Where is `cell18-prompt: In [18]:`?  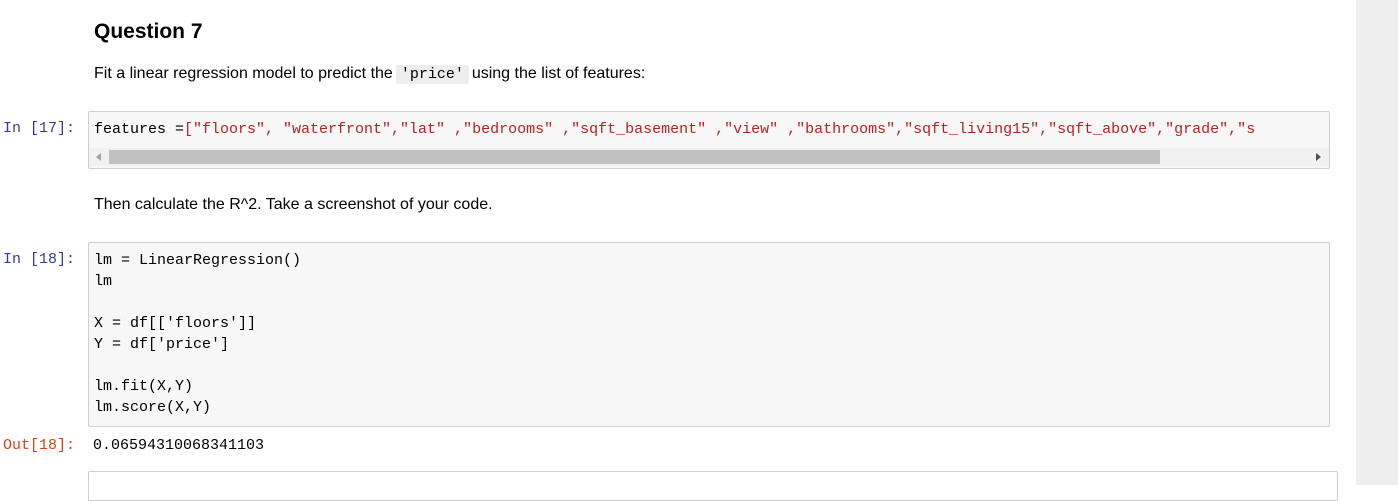 cell18-prompt: In [18]: is located at coordinates (39, 259).